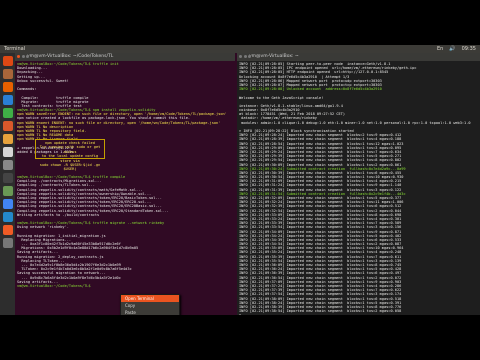  I want to click on terminal-line: >, so click(358, 314).